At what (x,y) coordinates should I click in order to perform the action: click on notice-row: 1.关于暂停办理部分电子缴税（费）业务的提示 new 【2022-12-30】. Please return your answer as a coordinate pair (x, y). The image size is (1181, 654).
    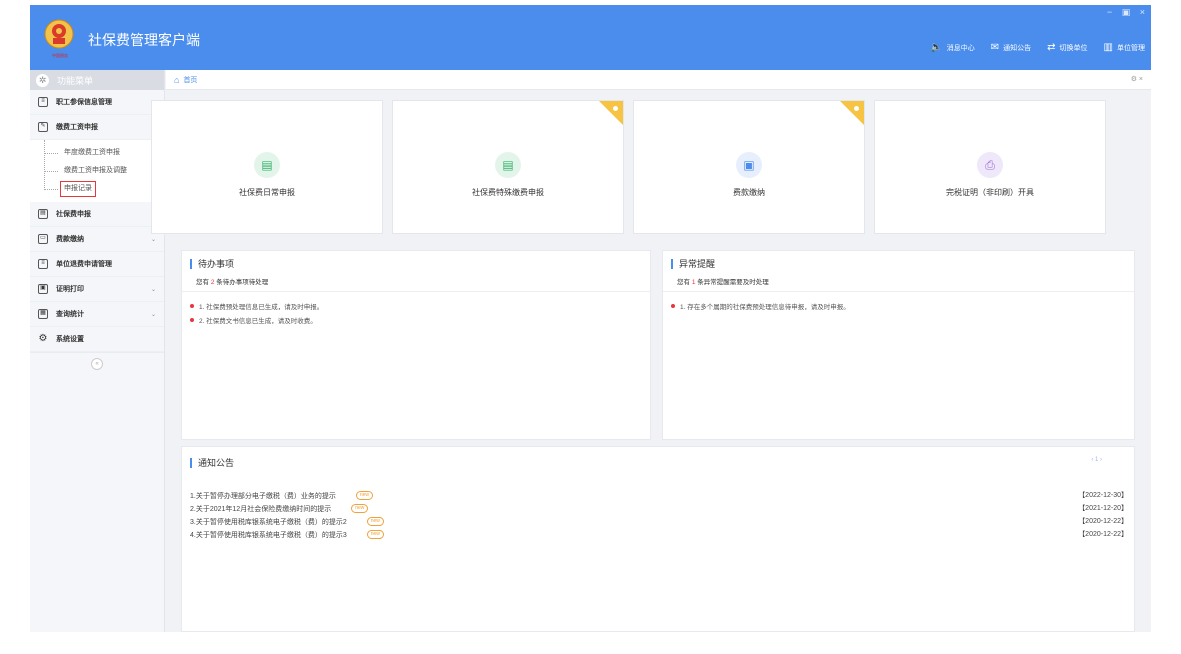
    Looking at the image, I should click on (659, 495).